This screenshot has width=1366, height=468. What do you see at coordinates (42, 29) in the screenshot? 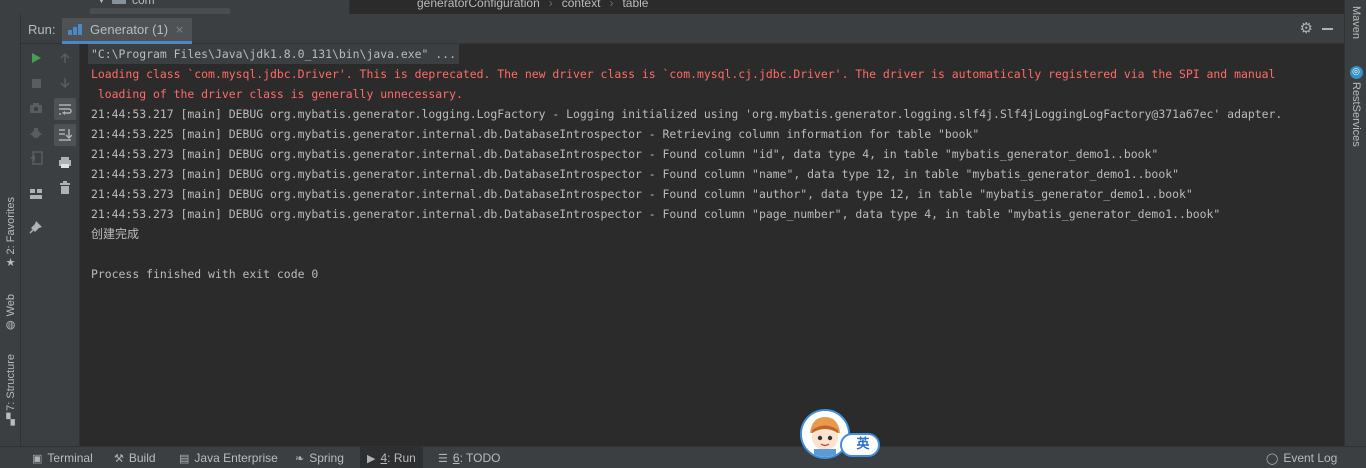
I see `run-window-label: Run:` at bounding box center [42, 29].